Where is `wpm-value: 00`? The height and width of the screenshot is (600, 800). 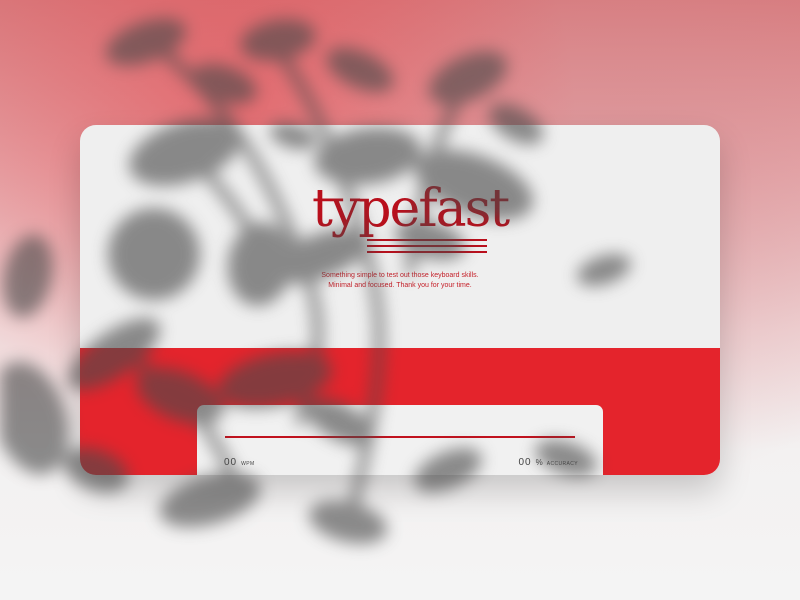 wpm-value: 00 is located at coordinates (231, 462).